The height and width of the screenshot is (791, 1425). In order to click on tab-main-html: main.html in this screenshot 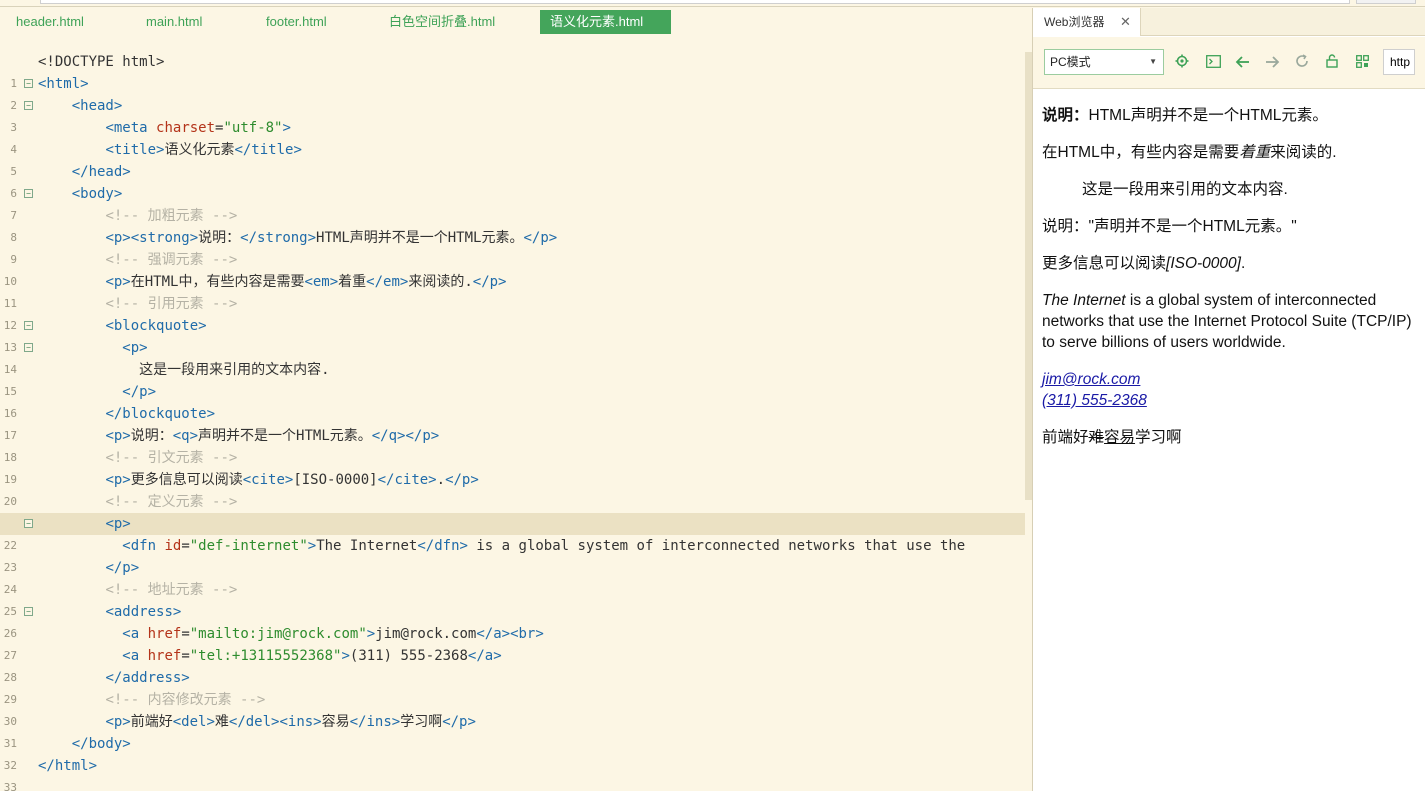, I will do `click(174, 22)`.